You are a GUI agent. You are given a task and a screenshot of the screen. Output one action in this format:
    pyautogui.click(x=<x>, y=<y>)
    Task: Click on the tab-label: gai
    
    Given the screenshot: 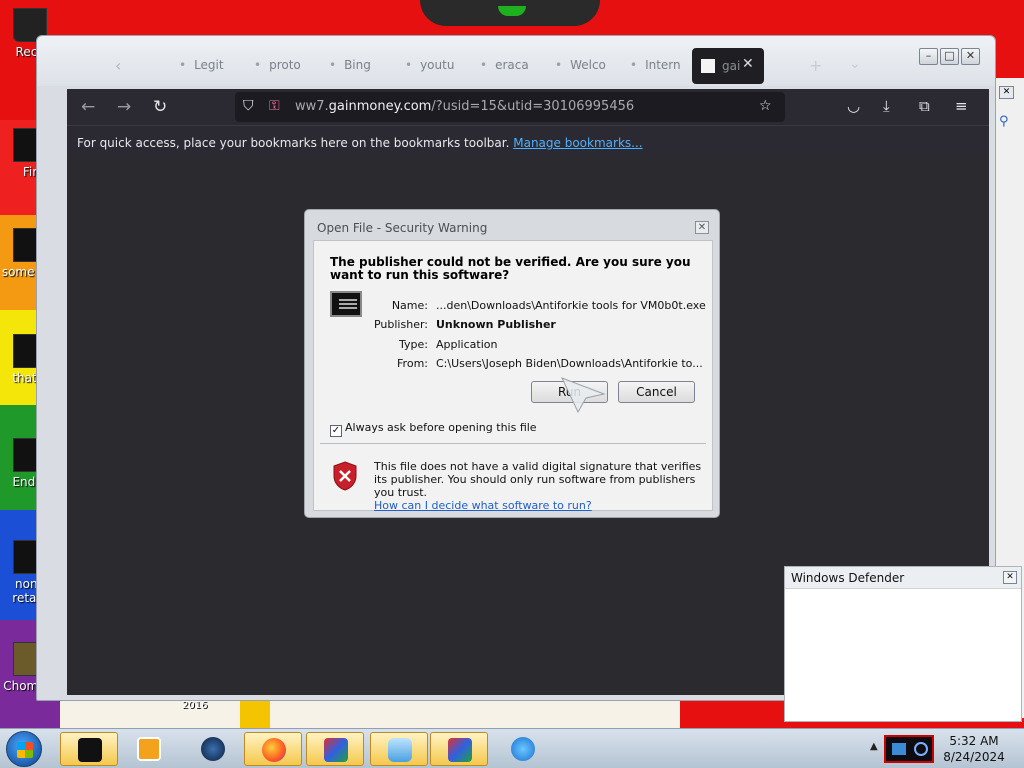 What is the action you would take?
    pyautogui.click(x=731, y=66)
    